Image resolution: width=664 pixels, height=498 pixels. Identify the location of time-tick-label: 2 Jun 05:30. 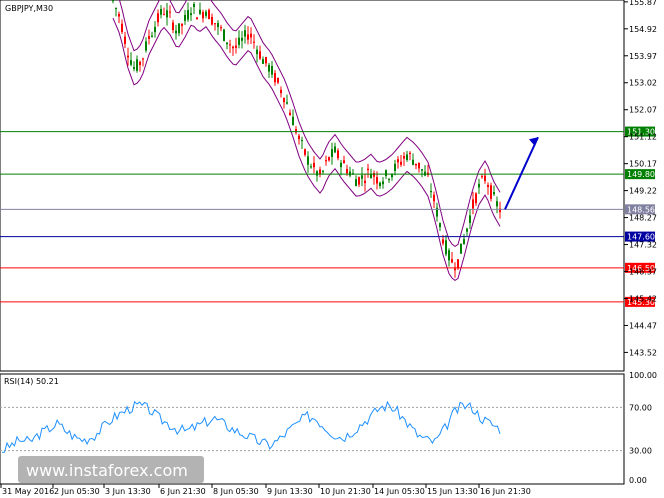
(77, 491).